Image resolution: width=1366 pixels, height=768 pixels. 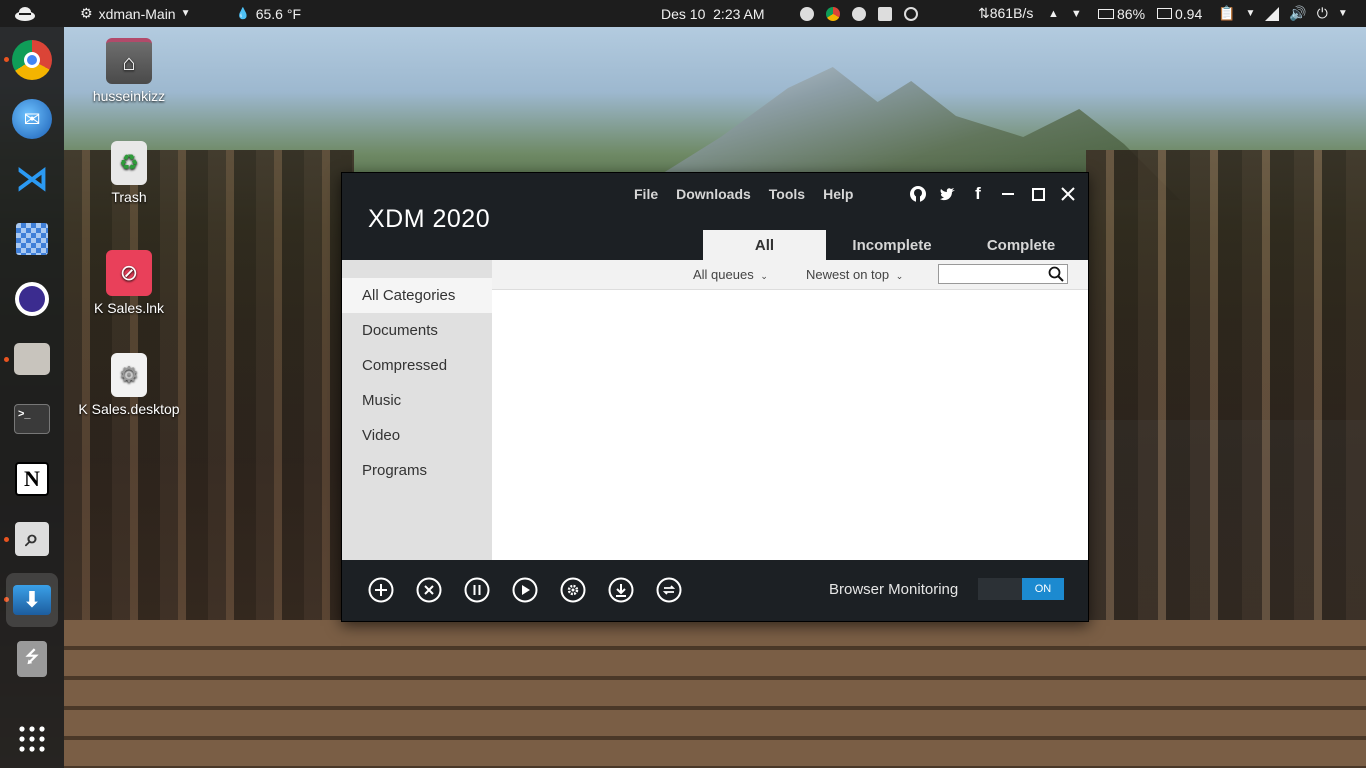 I want to click on activities-icon, so click(x=25, y=13).